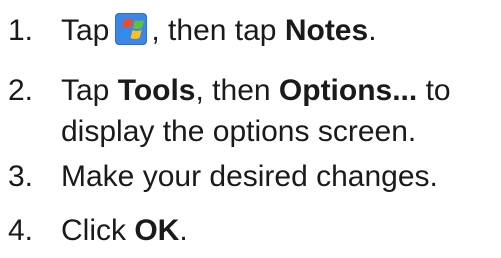  I want to click on step-text: to, so click(438, 90).